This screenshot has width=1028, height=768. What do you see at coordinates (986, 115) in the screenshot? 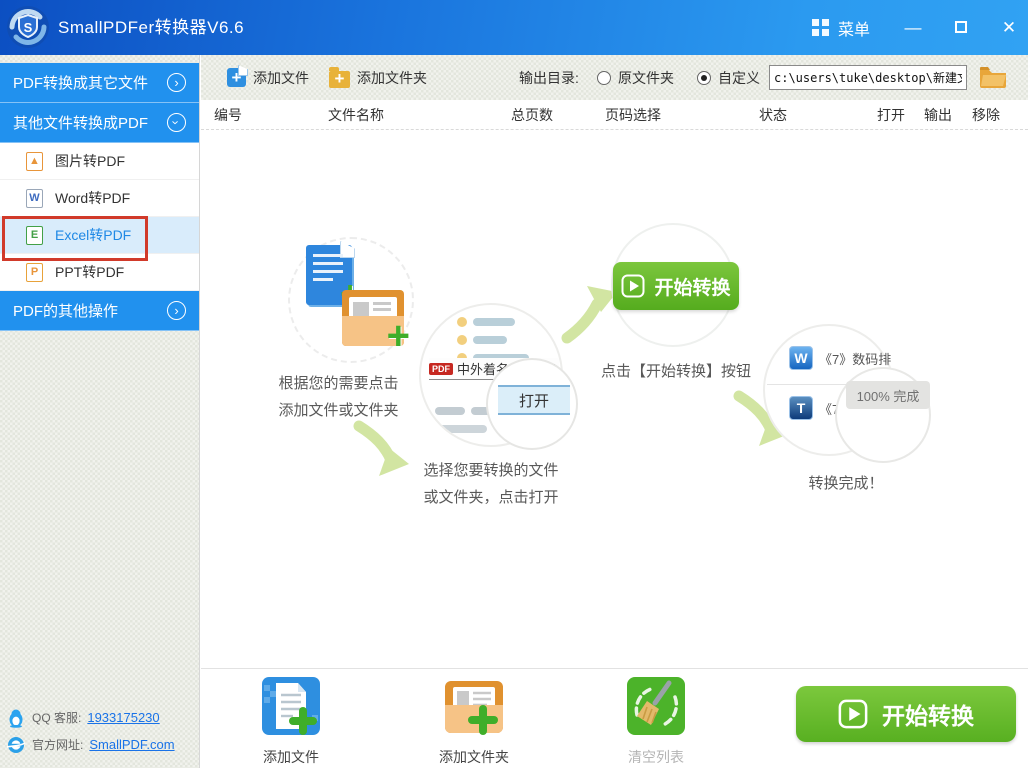
I see `col-remove: 移除` at bounding box center [986, 115].